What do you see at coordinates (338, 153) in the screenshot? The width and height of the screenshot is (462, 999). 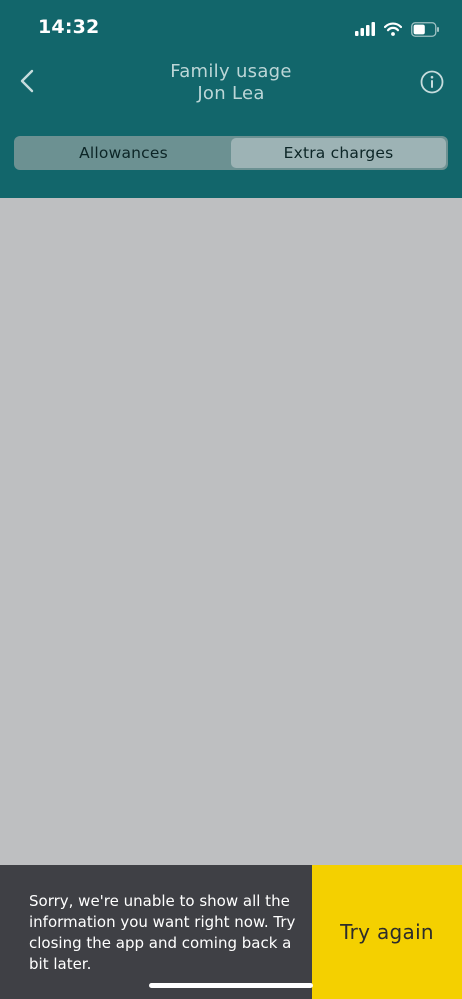 I see `tab-extra-charges: Extra charges` at bounding box center [338, 153].